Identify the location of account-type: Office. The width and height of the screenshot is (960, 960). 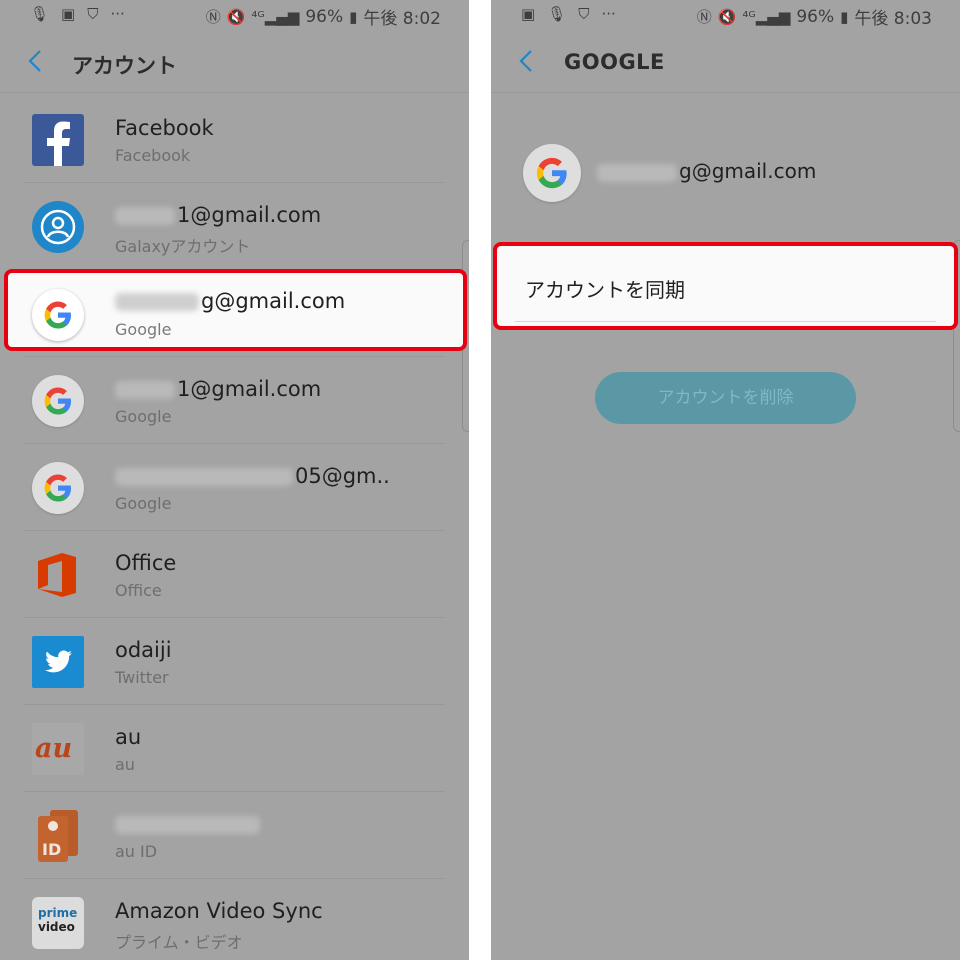
(138, 590).